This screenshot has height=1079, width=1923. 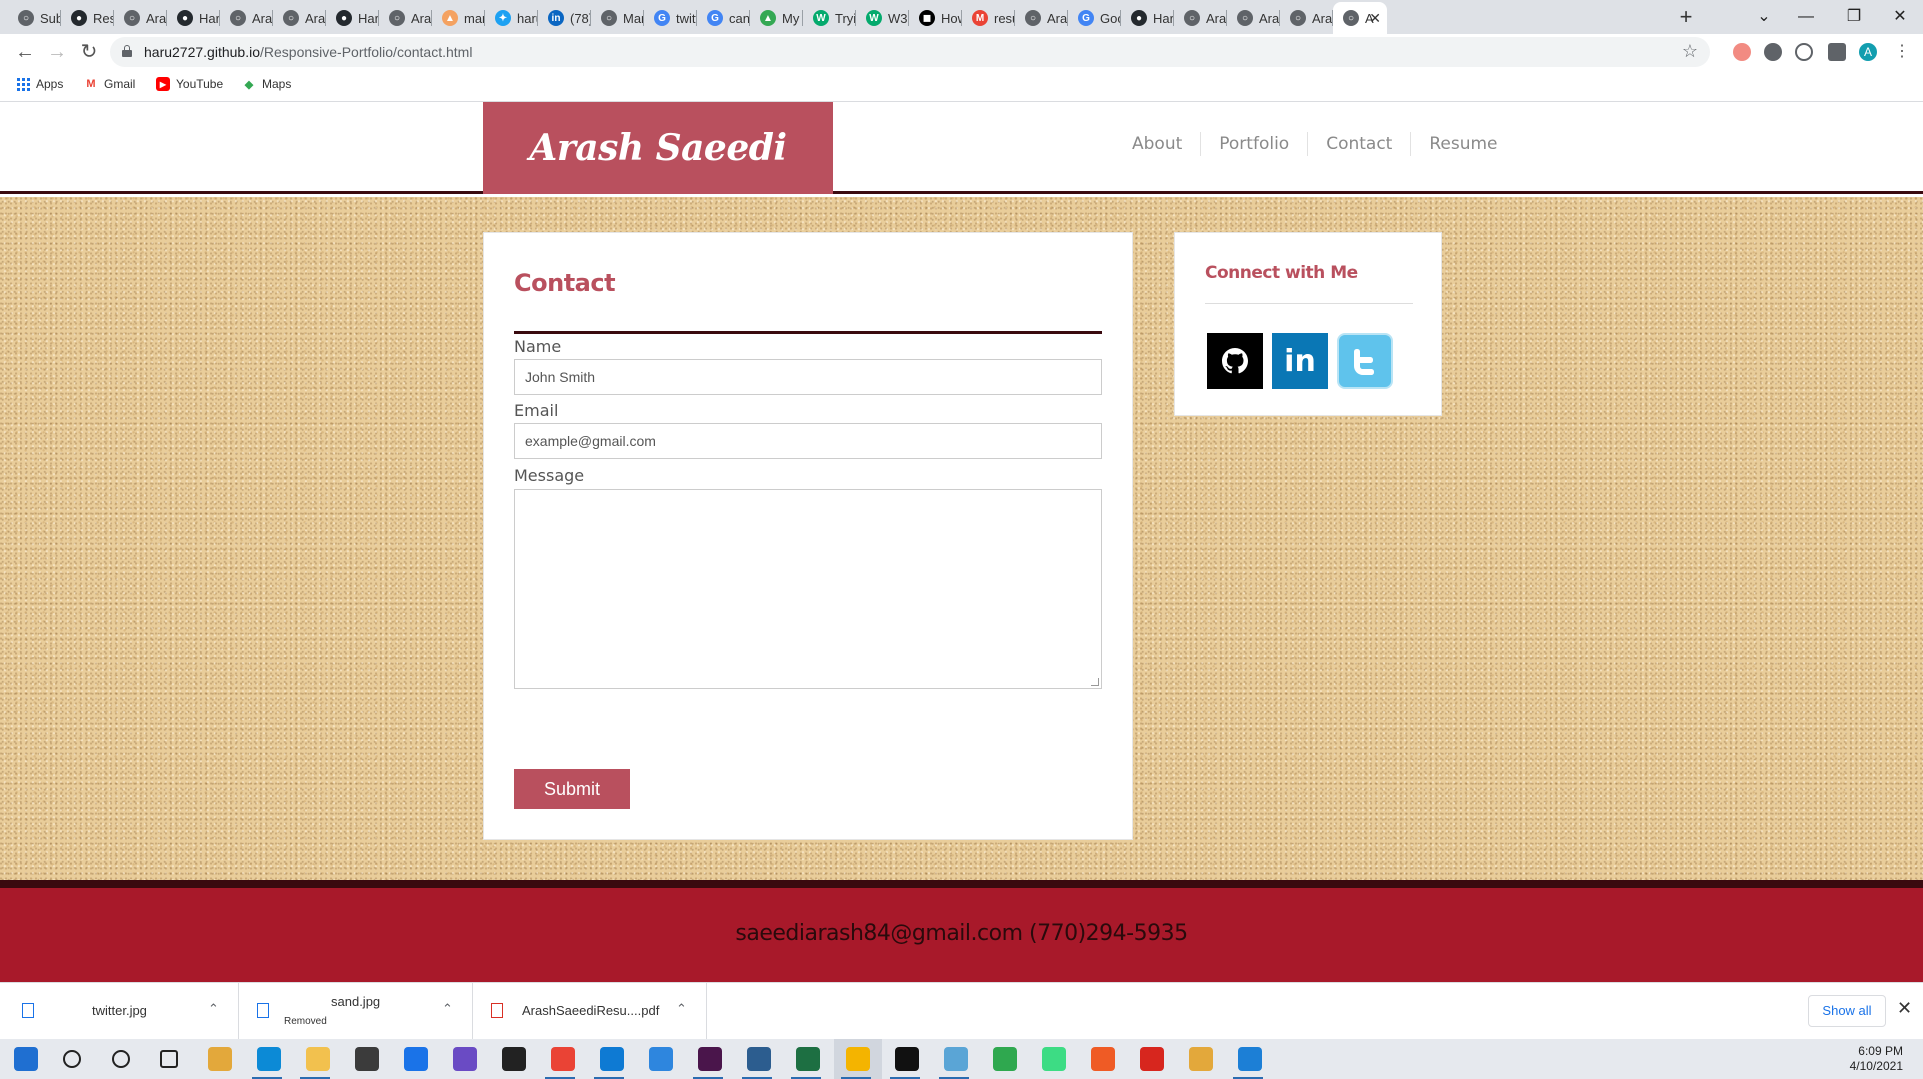 What do you see at coordinates (121, 1059) in the screenshot?
I see `cortana-icon` at bounding box center [121, 1059].